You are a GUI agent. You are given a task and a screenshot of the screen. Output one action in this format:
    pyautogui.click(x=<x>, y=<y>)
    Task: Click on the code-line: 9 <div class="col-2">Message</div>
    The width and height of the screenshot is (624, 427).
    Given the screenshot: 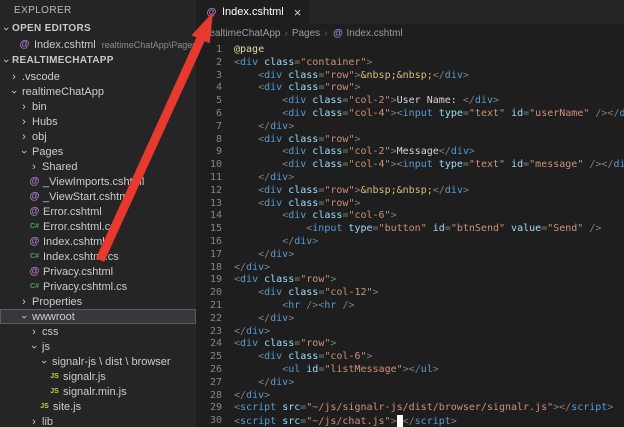 What is the action you would take?
    pyautogui.click(x=410, y=152)
    